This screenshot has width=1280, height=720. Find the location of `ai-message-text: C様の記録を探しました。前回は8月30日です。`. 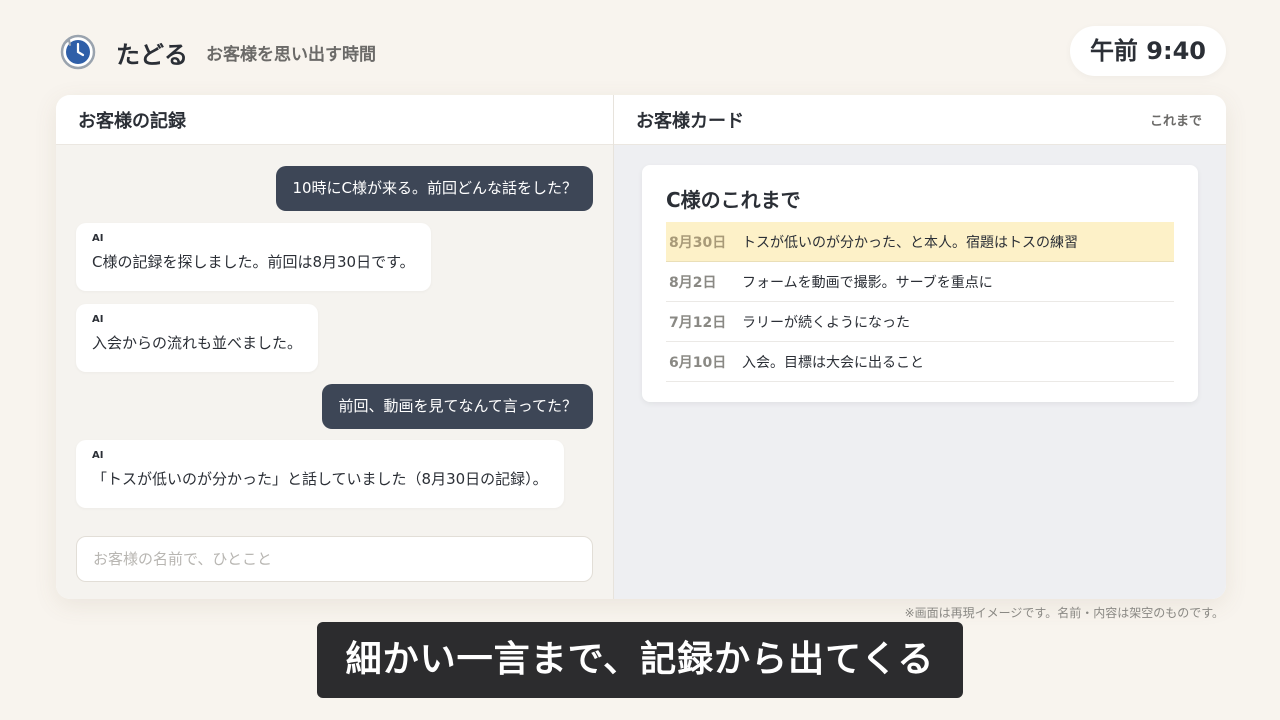

ai-message-text: C様の記録を探しました。前回は8月30日です。 is located at coordinates (253, 262).